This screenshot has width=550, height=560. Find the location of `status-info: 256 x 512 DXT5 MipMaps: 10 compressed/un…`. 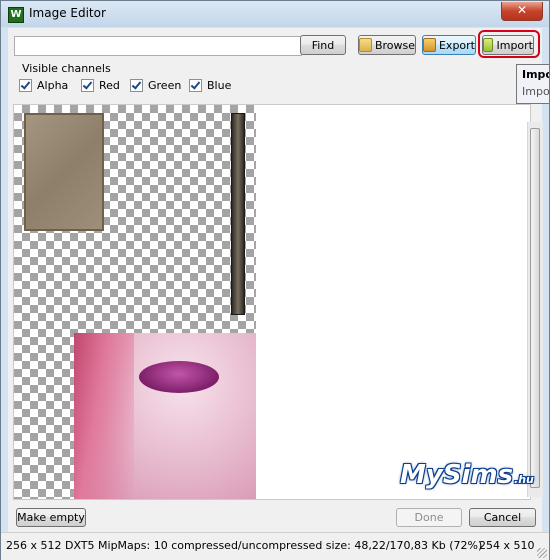

status-info: 256 x 512 DXT5 MipMaps: 10 compressed/un… is located at coordinates (244, 545).